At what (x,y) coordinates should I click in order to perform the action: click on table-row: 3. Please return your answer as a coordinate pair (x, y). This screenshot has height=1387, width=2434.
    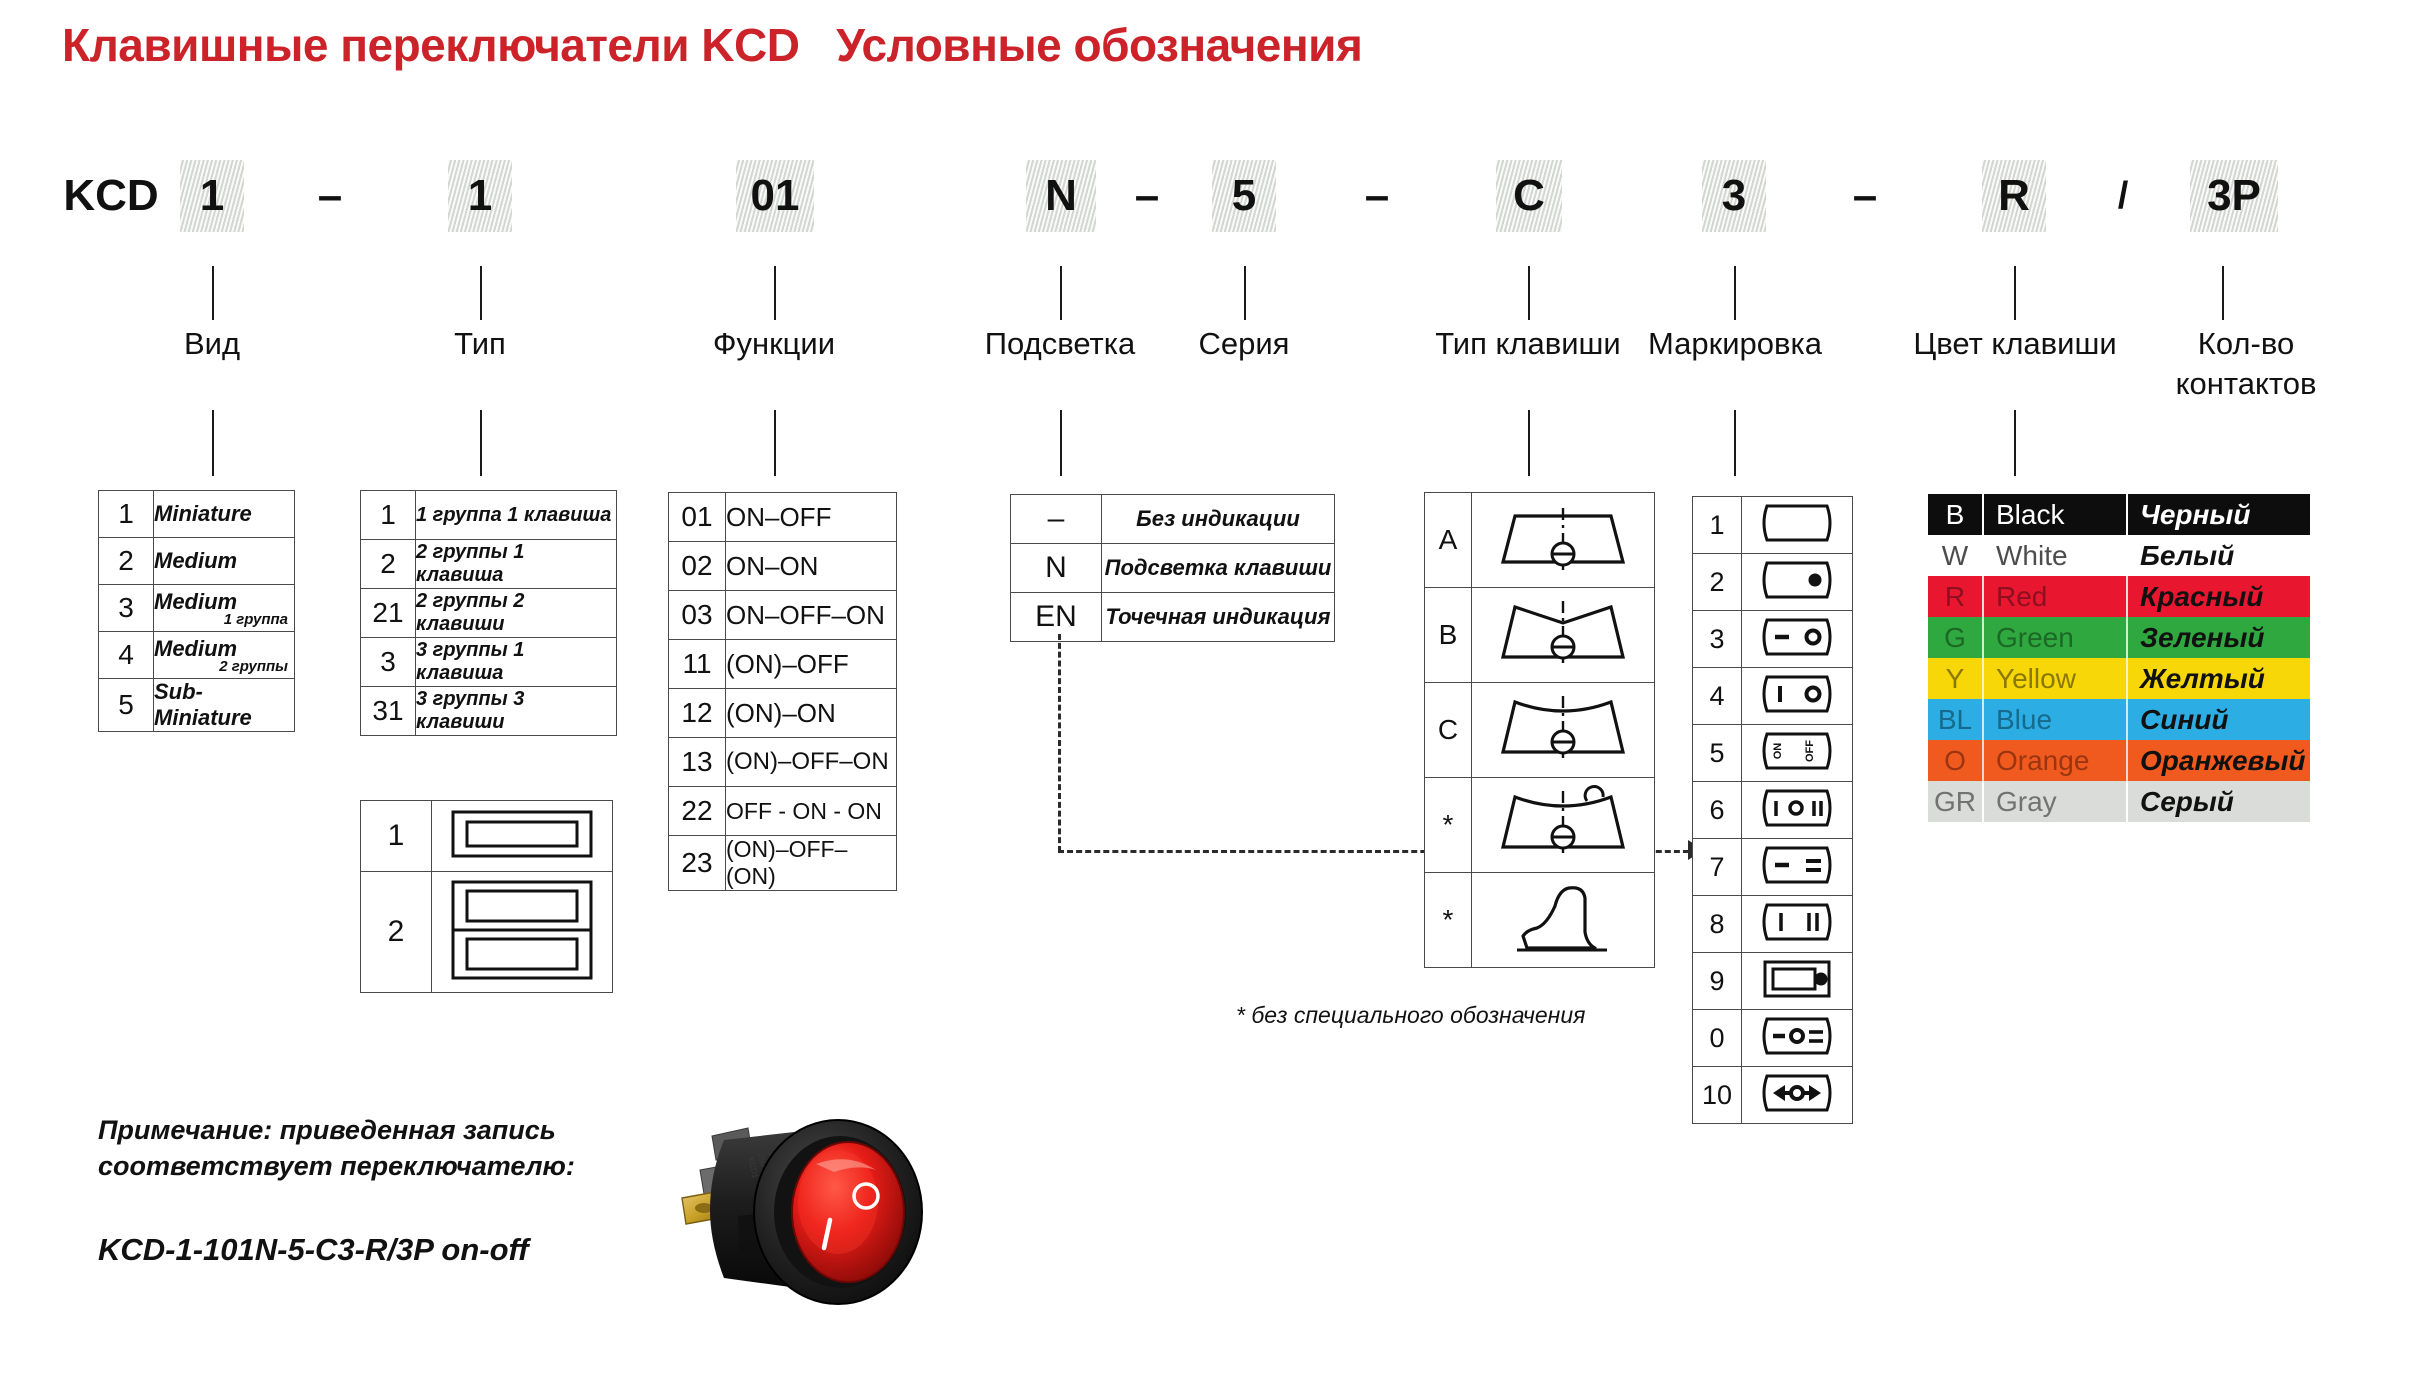
    Looking at the image, I should click on (1772, 639).